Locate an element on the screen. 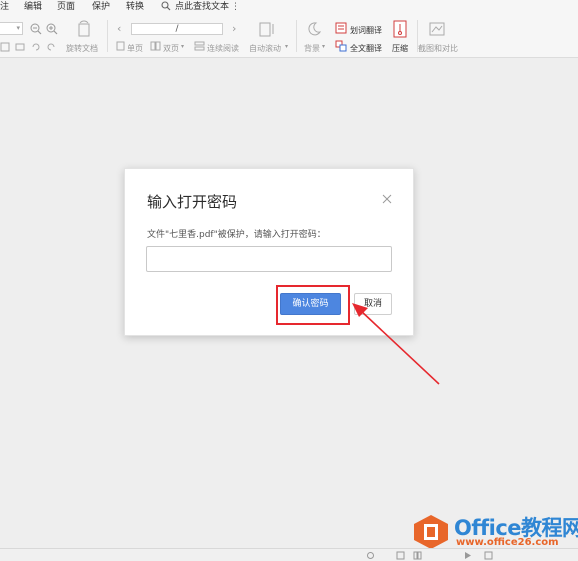 Image resolution: width=578 pixels, height=561 pixels. office-logo-icon is located at coordinates (431, 532).